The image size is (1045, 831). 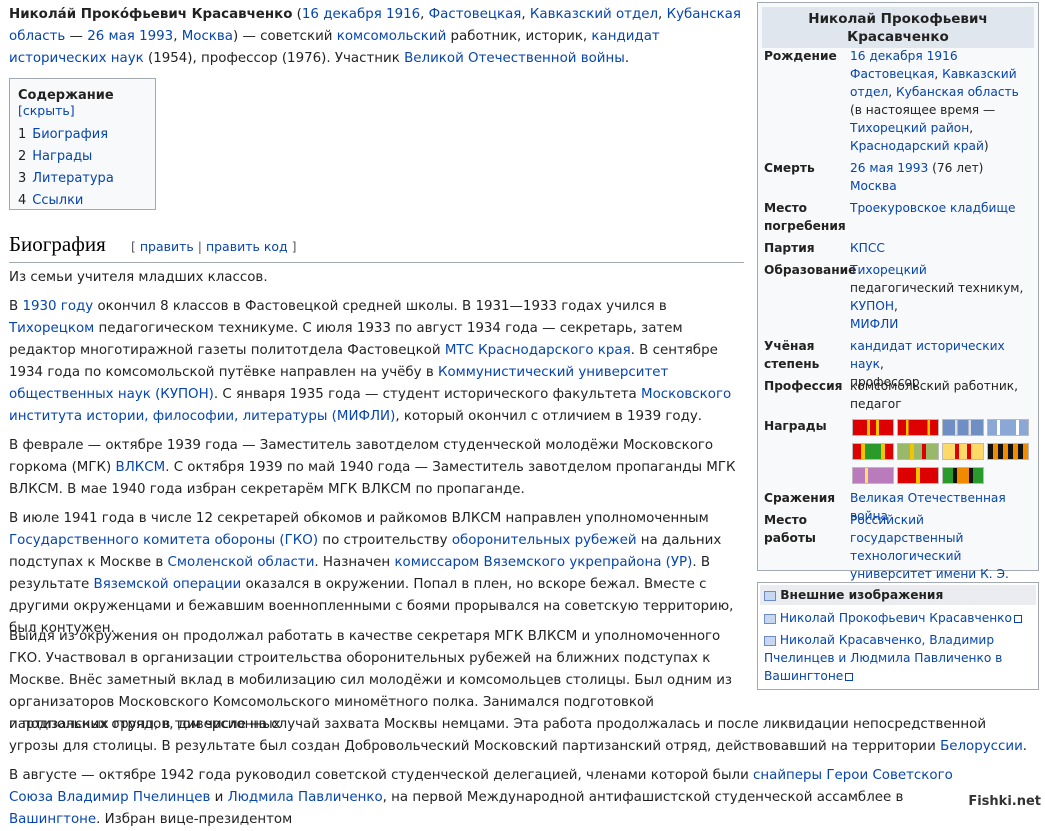 What do you see at coordinates (1008, 451) in the screenshot?
I see `ribbon-medal-victory` at bounding box center [1008, 451].